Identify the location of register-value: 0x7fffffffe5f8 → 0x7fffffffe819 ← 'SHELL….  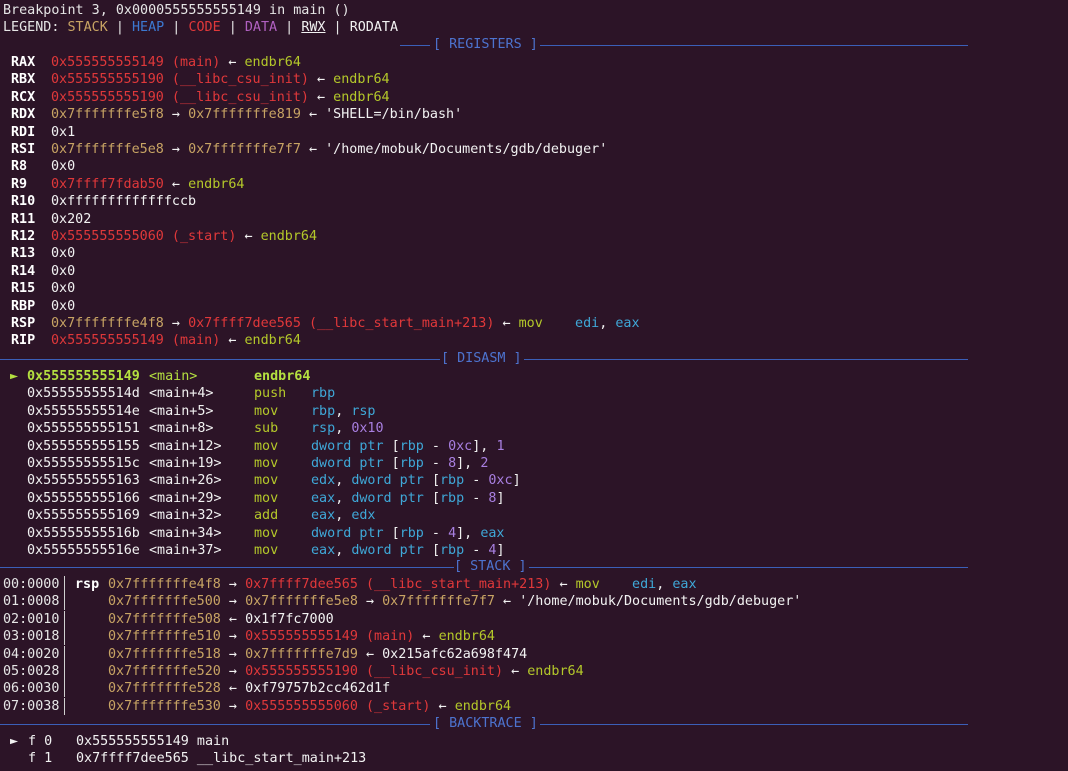
(256, 114).